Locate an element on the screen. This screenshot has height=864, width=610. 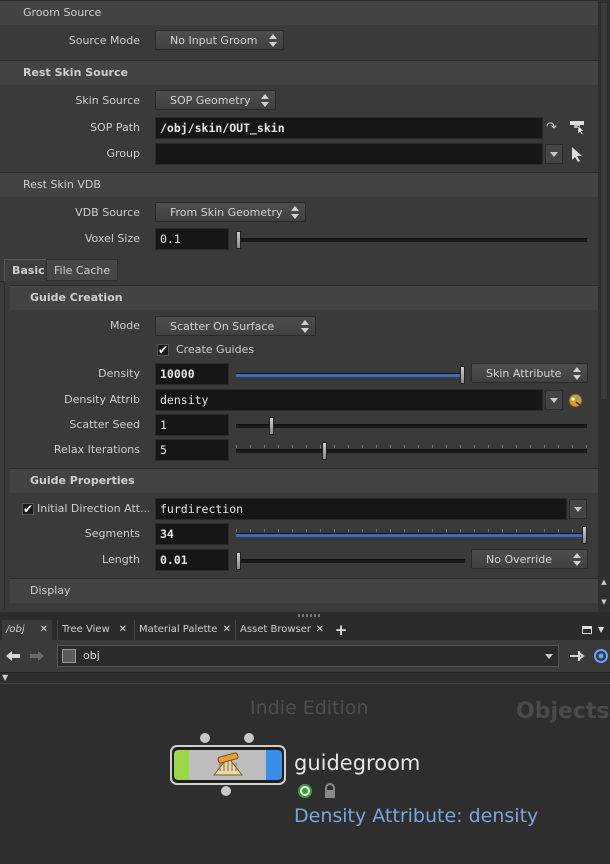
relax-iterations-slider is located at coordinates (411, 451).